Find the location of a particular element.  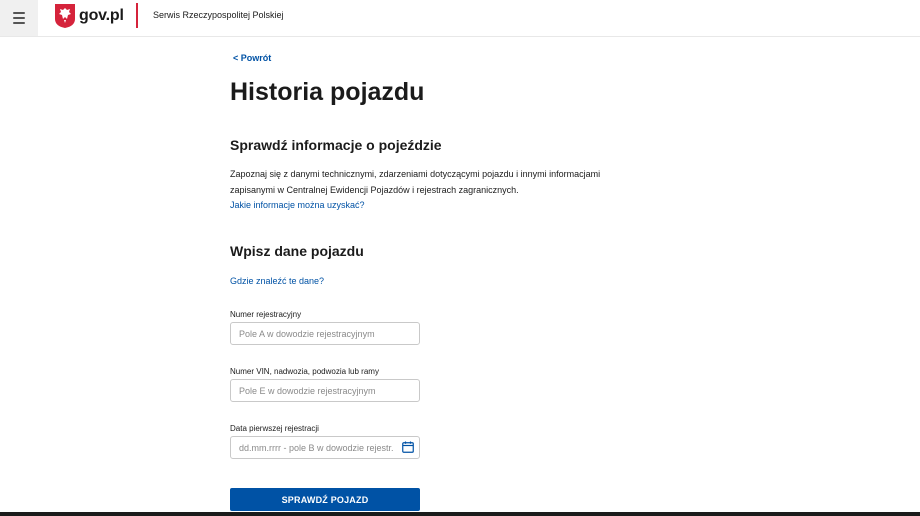

info-link: Jakie informacje można uzyskać? is located at coordinates (297, 205).